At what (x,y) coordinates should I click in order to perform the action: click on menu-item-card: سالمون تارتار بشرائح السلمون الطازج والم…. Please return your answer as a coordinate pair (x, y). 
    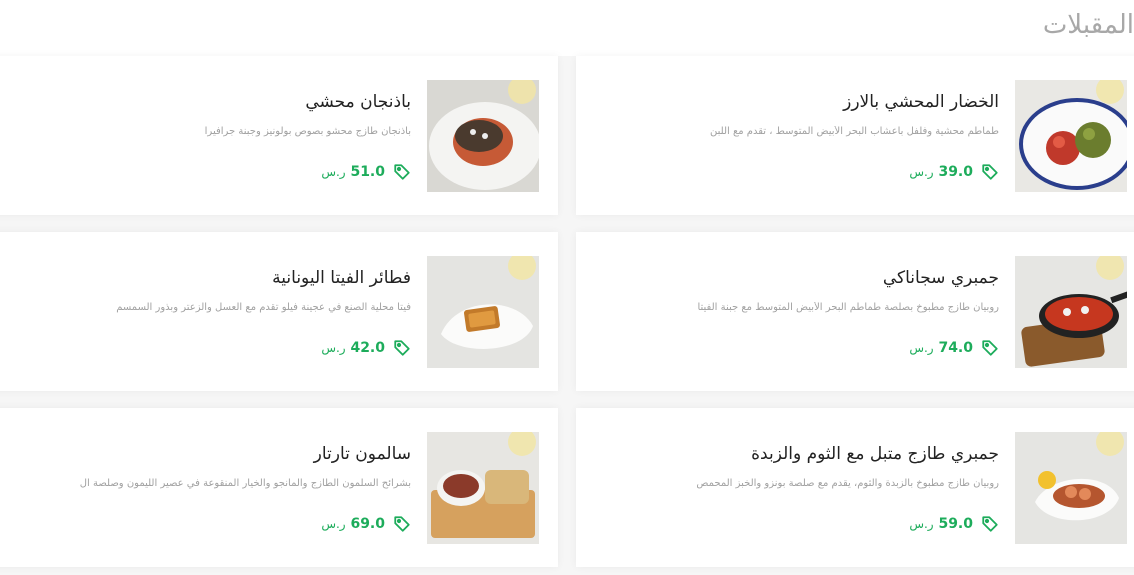
    Looking at the image, I should click on (279, 487).